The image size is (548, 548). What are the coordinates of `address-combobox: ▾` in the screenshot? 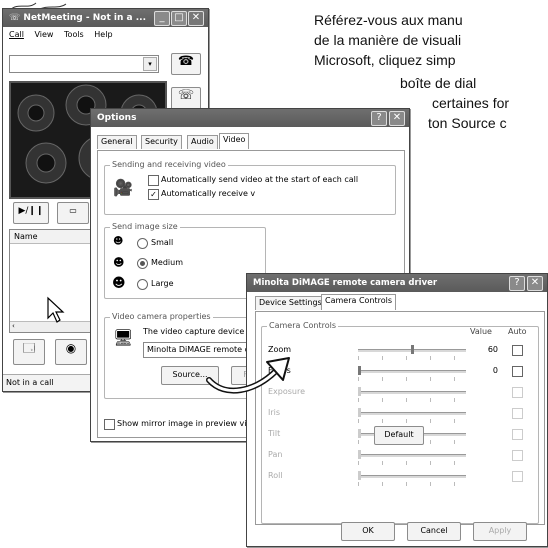 It's located at (84, 64).